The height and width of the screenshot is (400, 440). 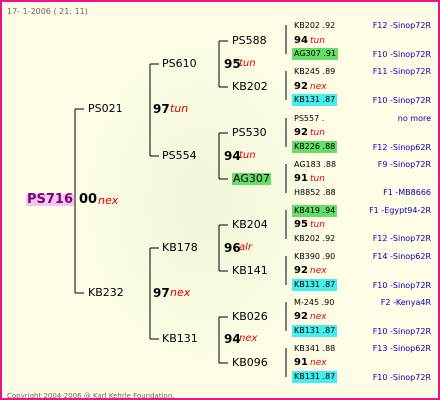 I want to click on gen4-num-5: 92, so click(x=301, y=270).